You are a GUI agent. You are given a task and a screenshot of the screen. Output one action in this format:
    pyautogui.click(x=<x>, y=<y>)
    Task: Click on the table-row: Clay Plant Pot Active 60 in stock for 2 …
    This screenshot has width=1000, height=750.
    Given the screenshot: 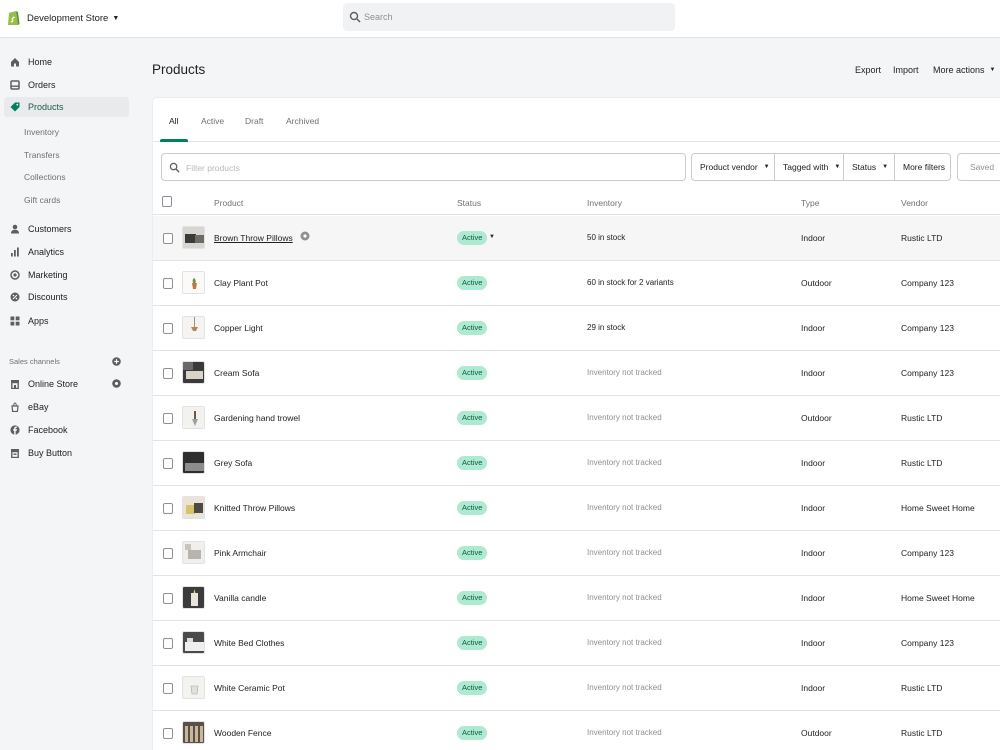 What is the action you would take?
    pyautogui.click(x=576, y=283)
    